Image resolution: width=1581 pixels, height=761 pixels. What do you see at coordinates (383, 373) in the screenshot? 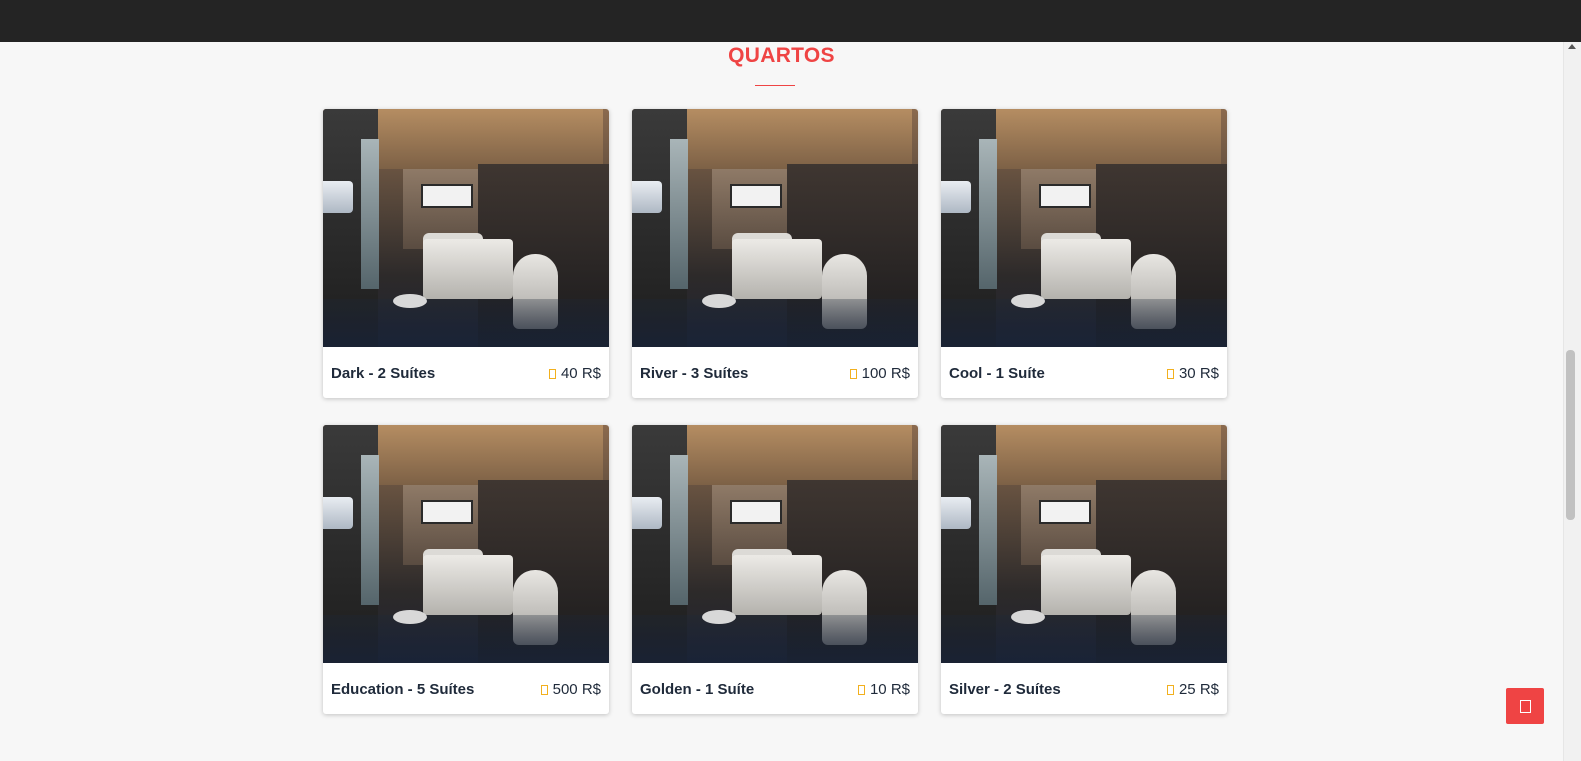
I see `room-name: Dark - 2 Suítes` at bounding box center [383, 373].